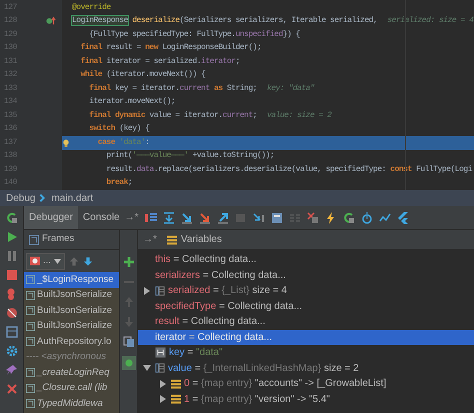 This screenshot has width=474, height=413. Describe the element at coordinates (128, 342) in the screenshot. I see `copy-icon` at that location.